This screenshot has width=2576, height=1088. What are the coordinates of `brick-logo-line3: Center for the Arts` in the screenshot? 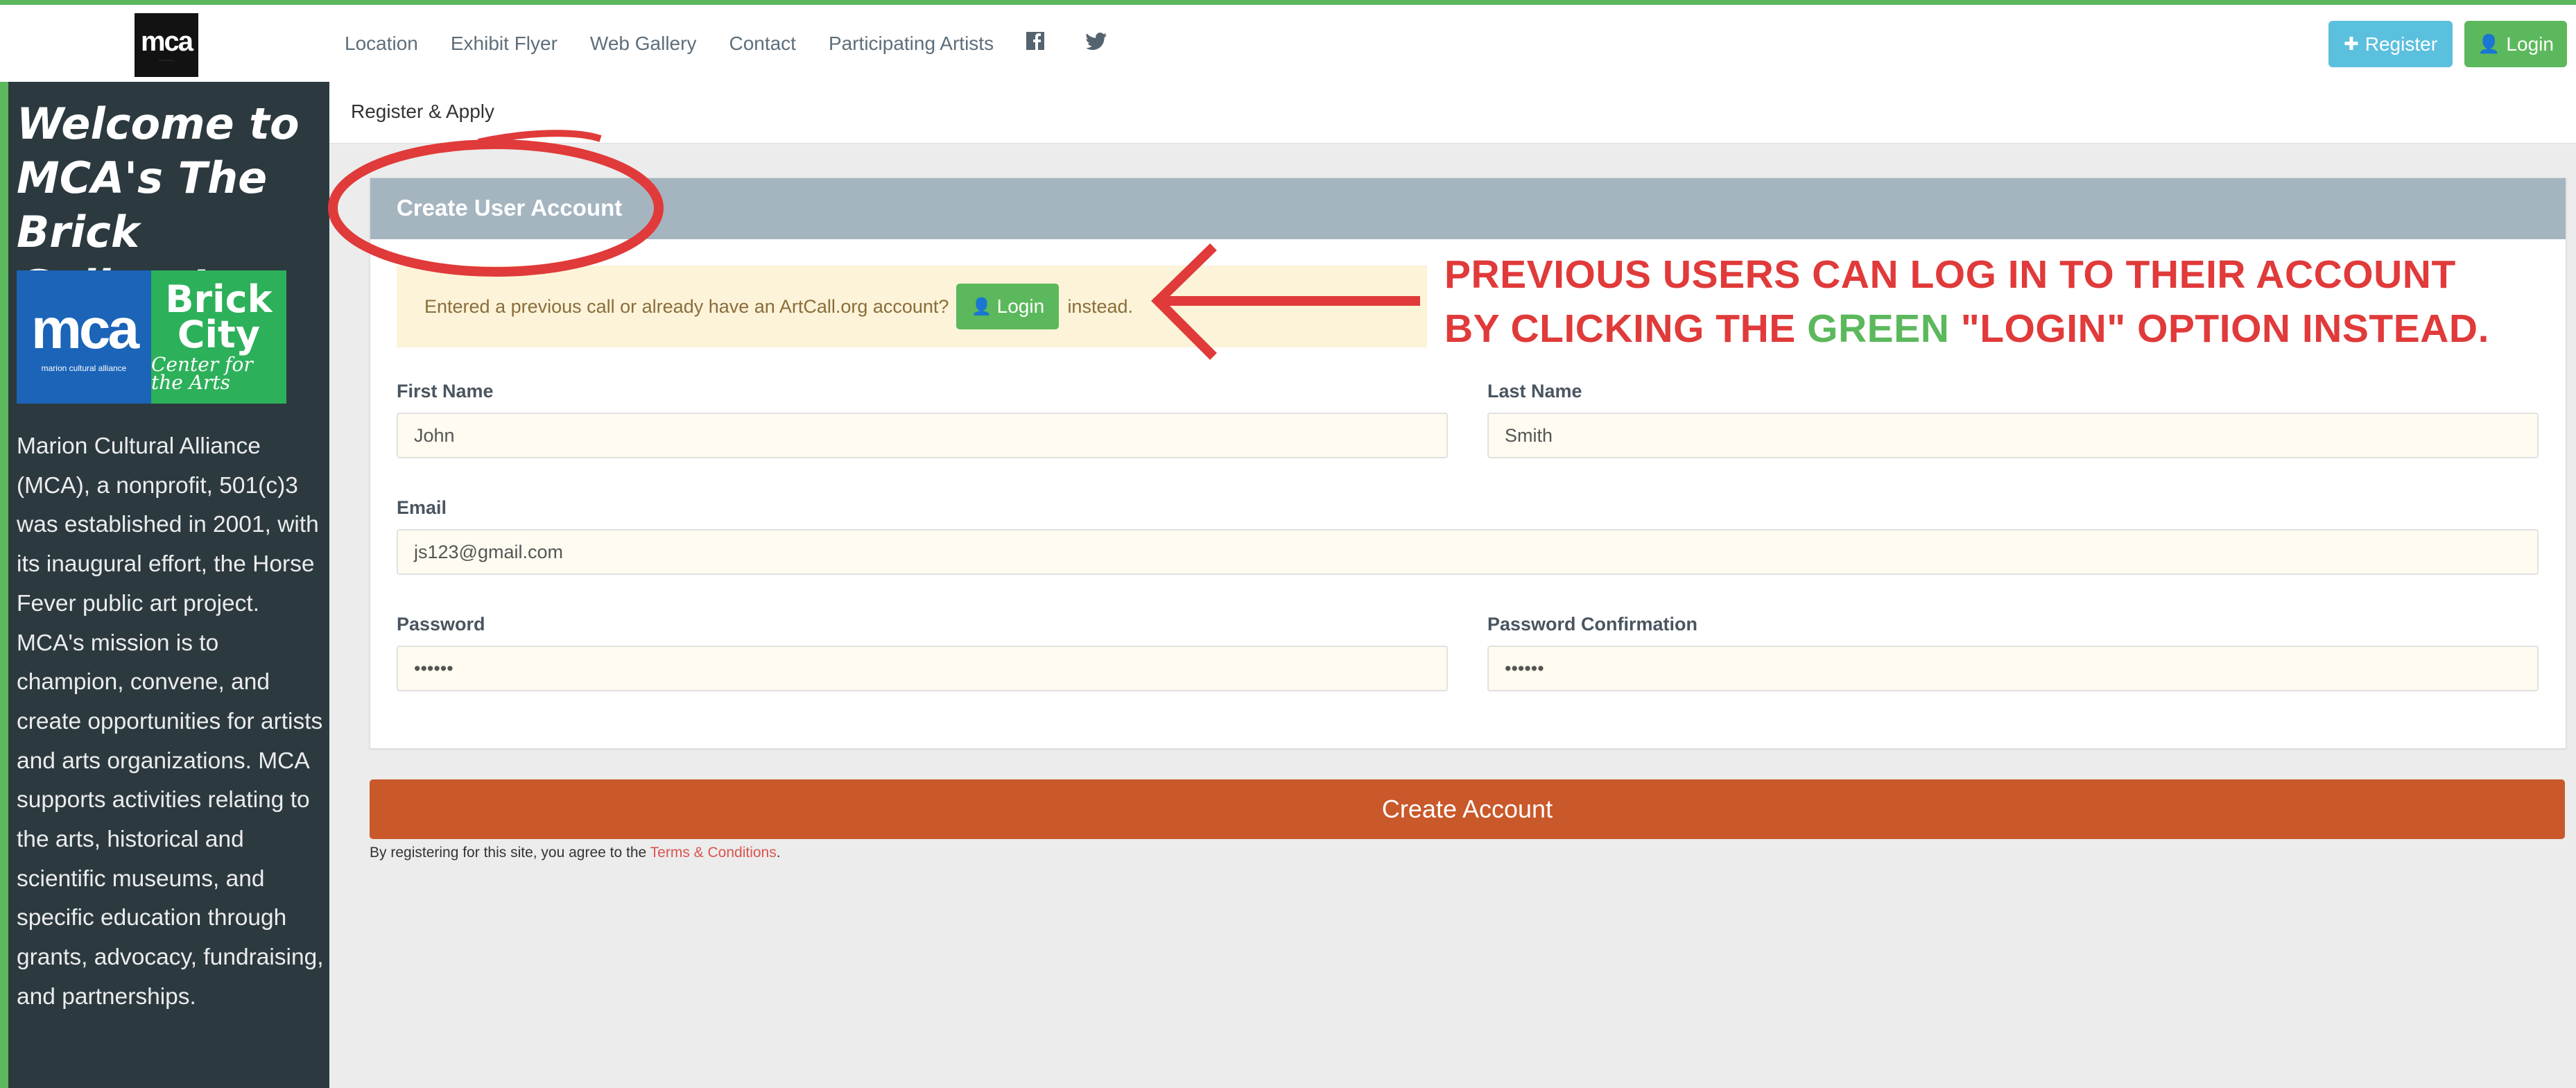 It's located at (202, 373).